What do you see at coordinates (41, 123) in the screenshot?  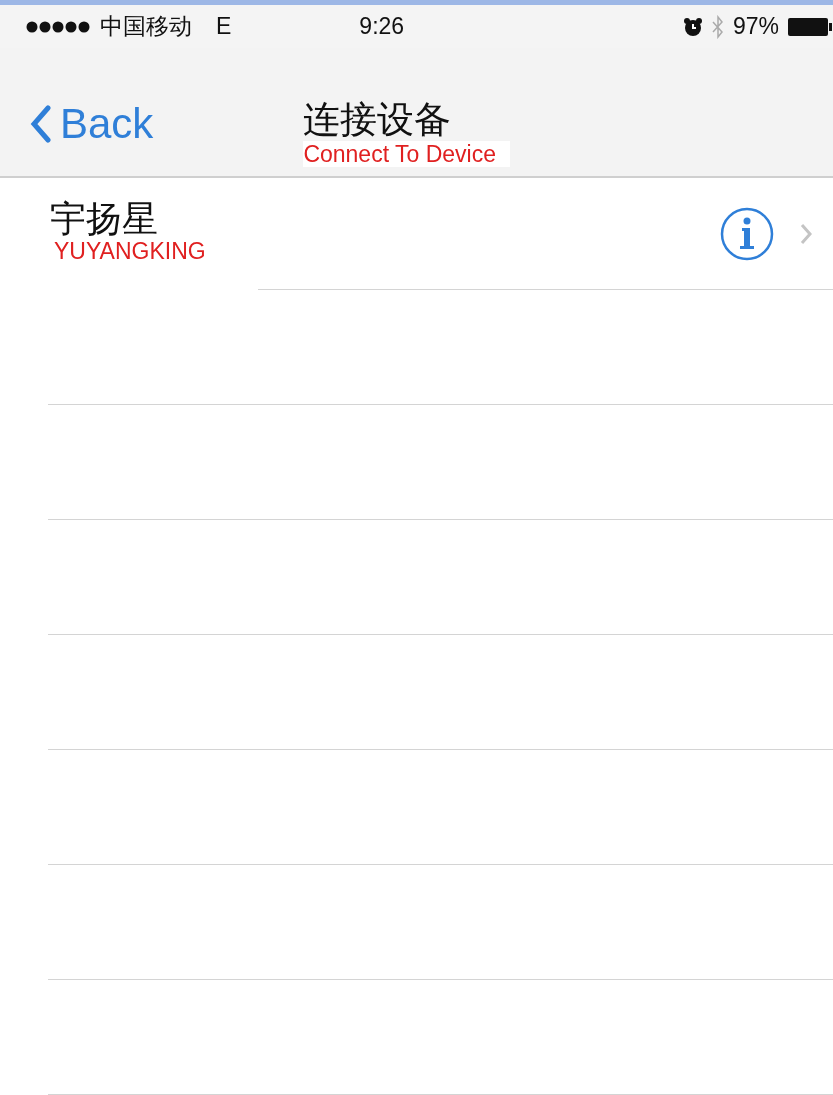 I see `back-chevron-icon` at bounding box center [41, 123].